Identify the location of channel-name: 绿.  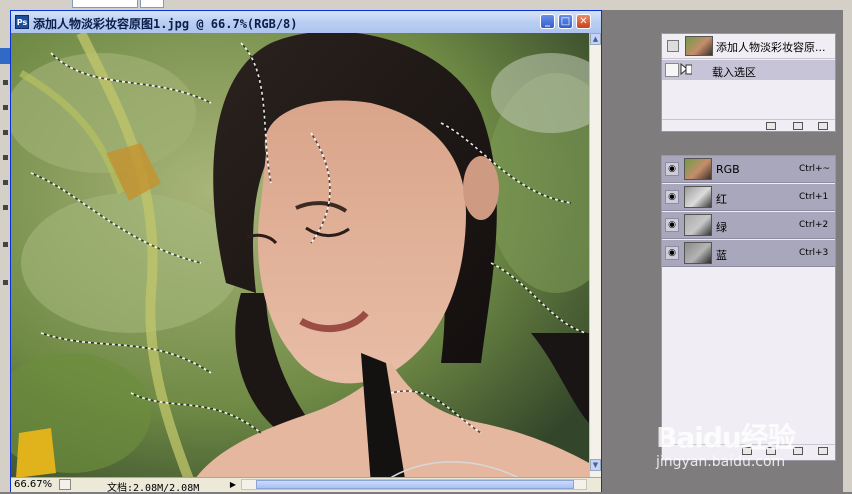
(721, 227).